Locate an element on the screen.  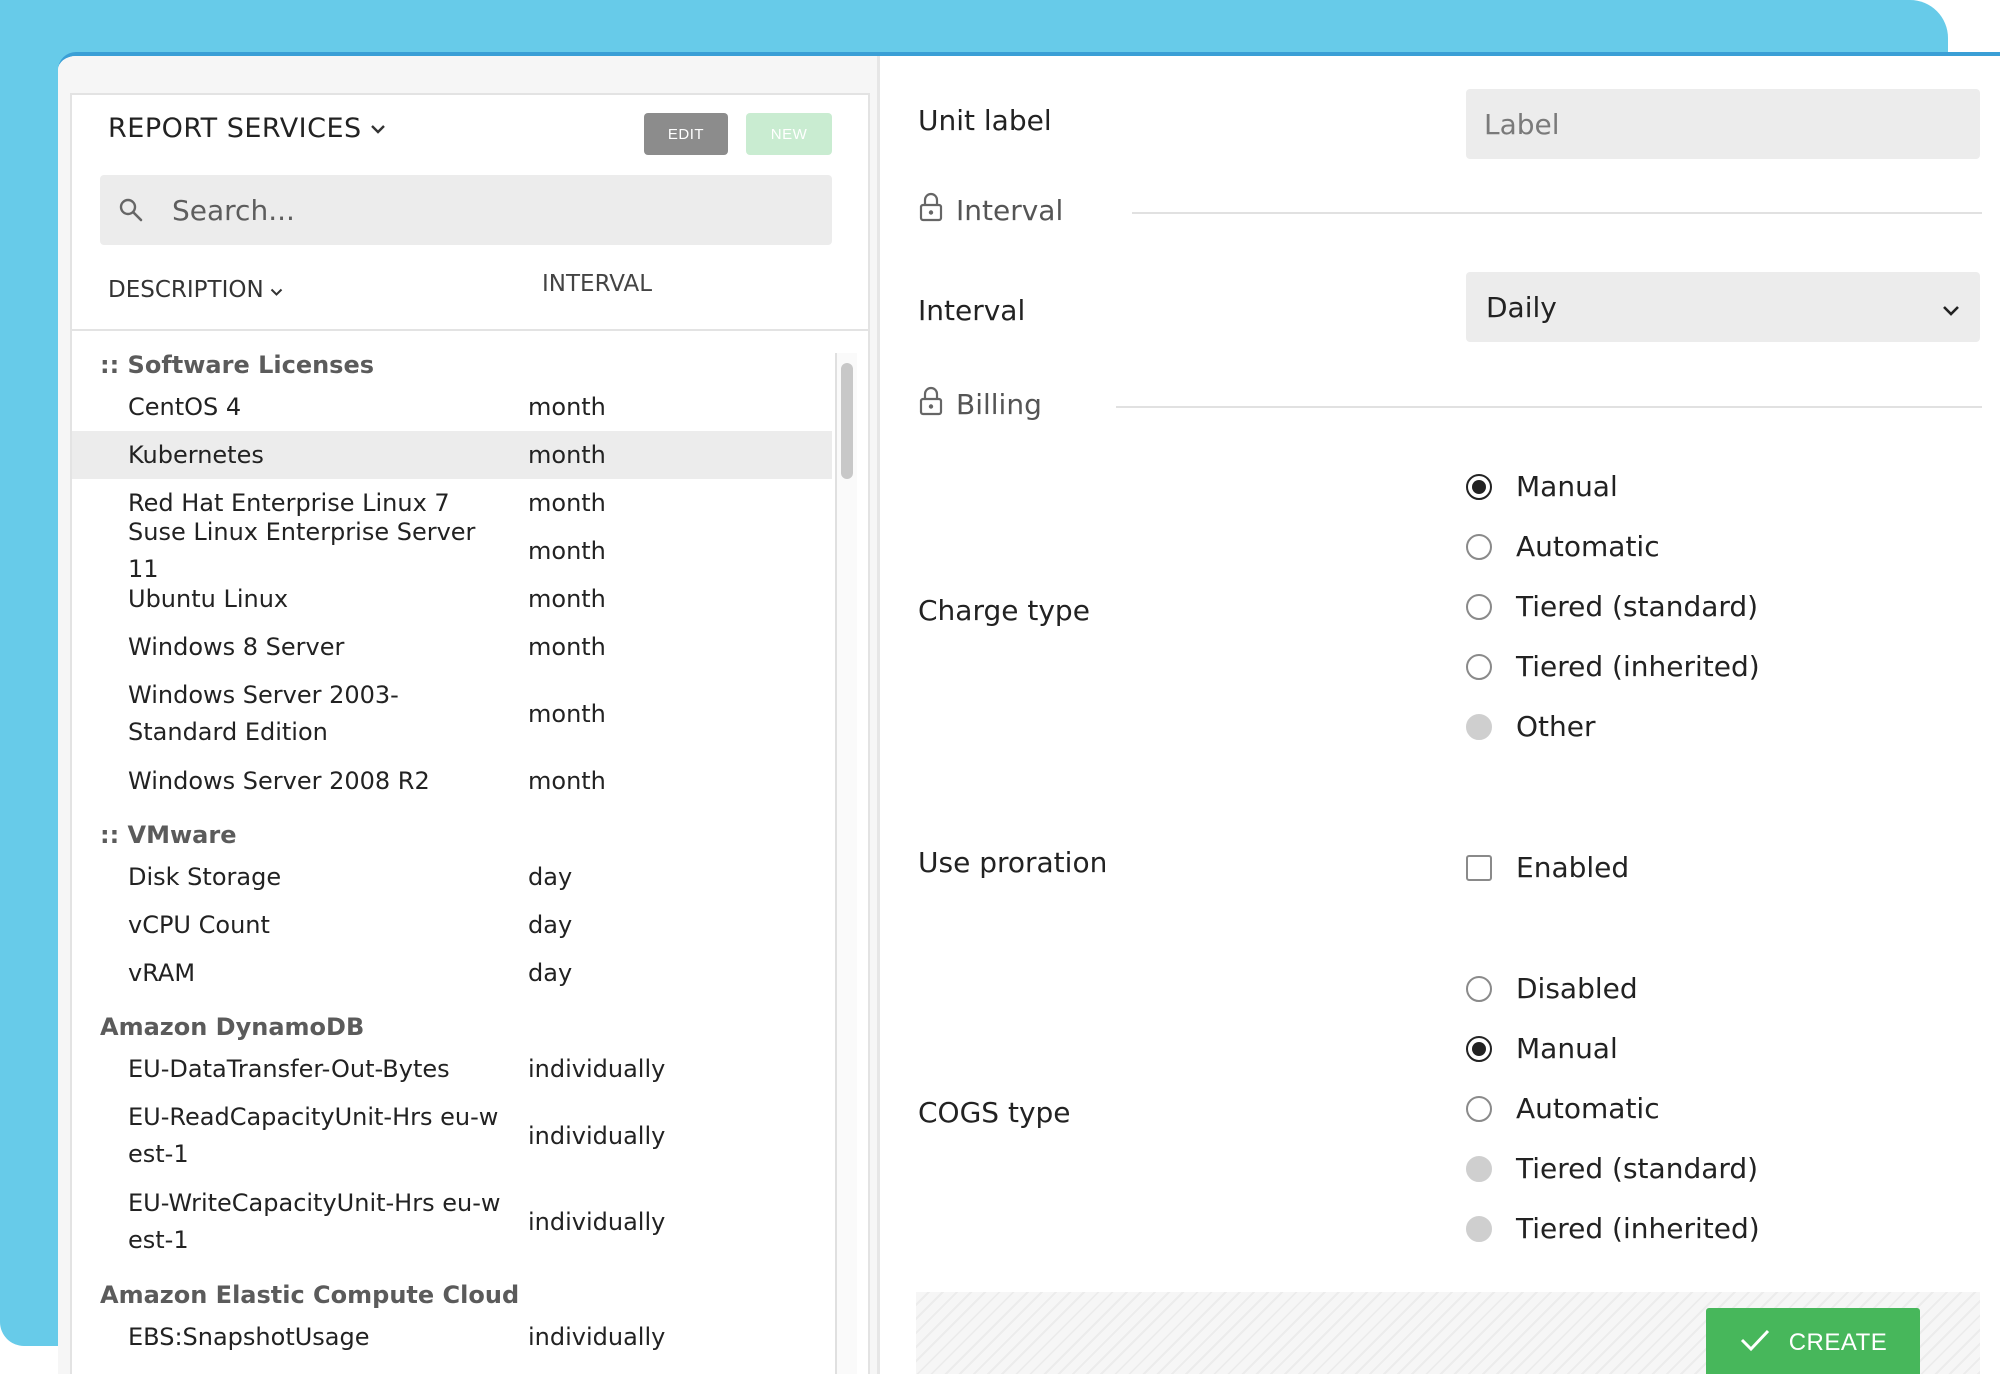
cogs-type-option: Manual is located at coordinates (1542, 1048).